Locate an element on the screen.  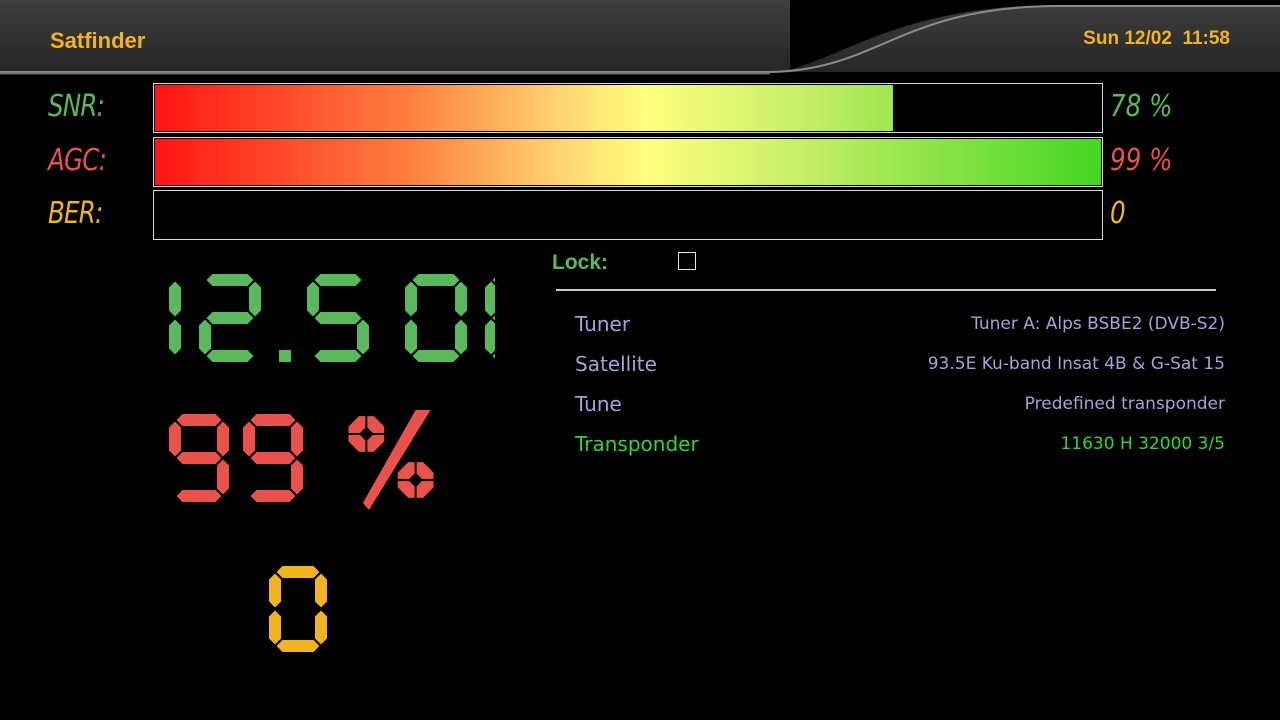
info-value-satellite: 93.5E Ku-band Insat 4B & G-Sat 15 is located at coordinates (1076, 364).